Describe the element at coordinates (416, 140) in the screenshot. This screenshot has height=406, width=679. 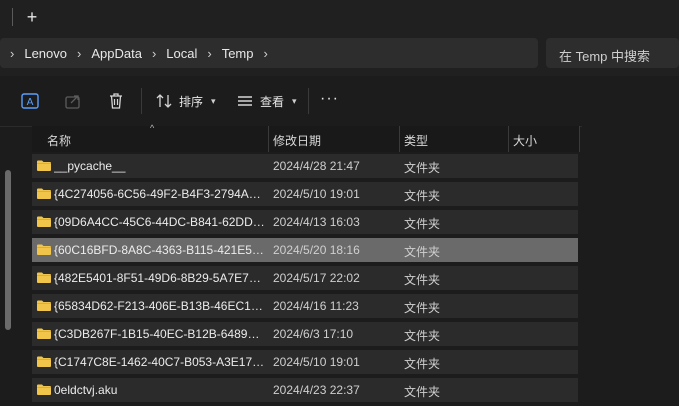
I see `column-type-header: 类型` at that location.